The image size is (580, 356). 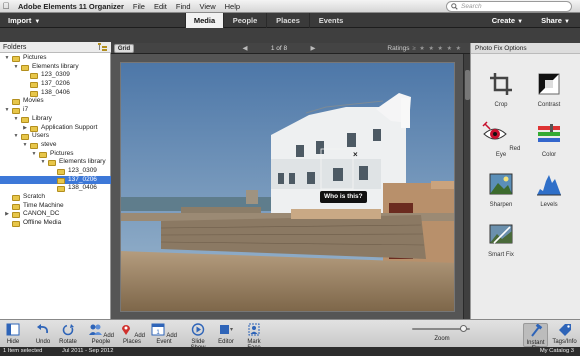 I want to click on hide-button: Hide, so click(x=13, y=335).